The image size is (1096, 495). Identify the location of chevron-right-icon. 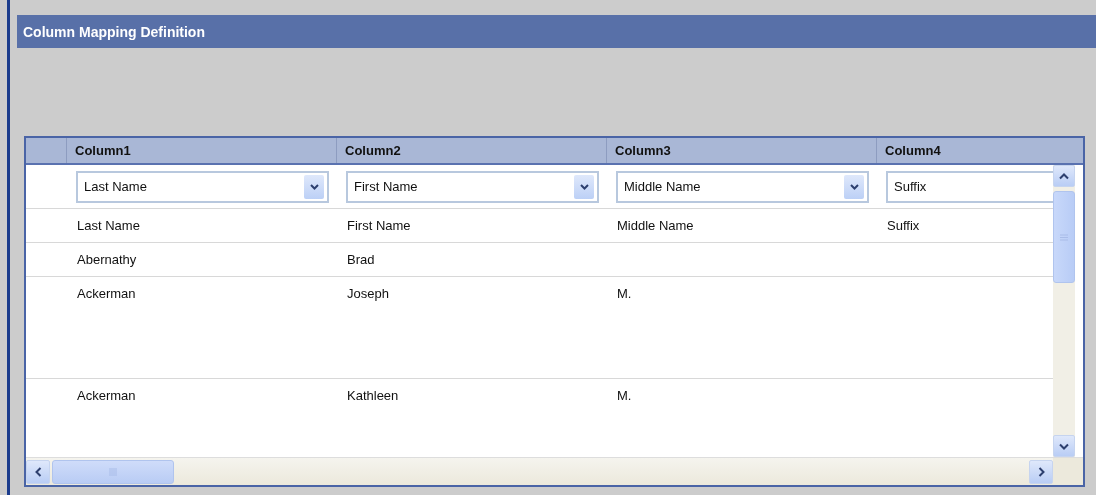
(1041, 471).